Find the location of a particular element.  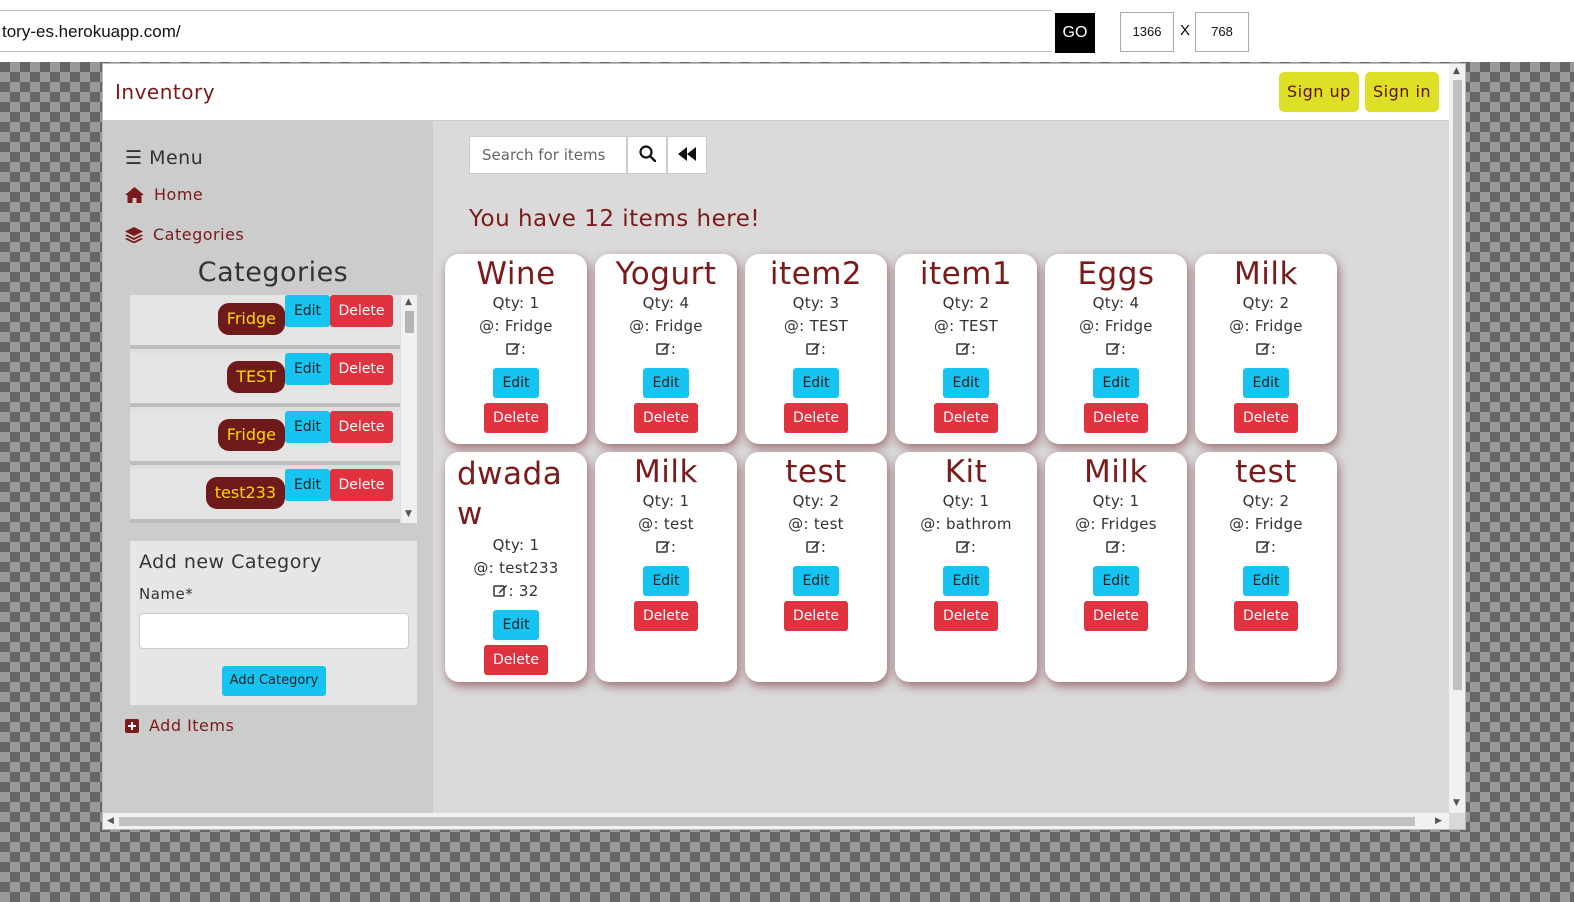

item-qty: Qty: 4 is located at coordinates (666, 303).